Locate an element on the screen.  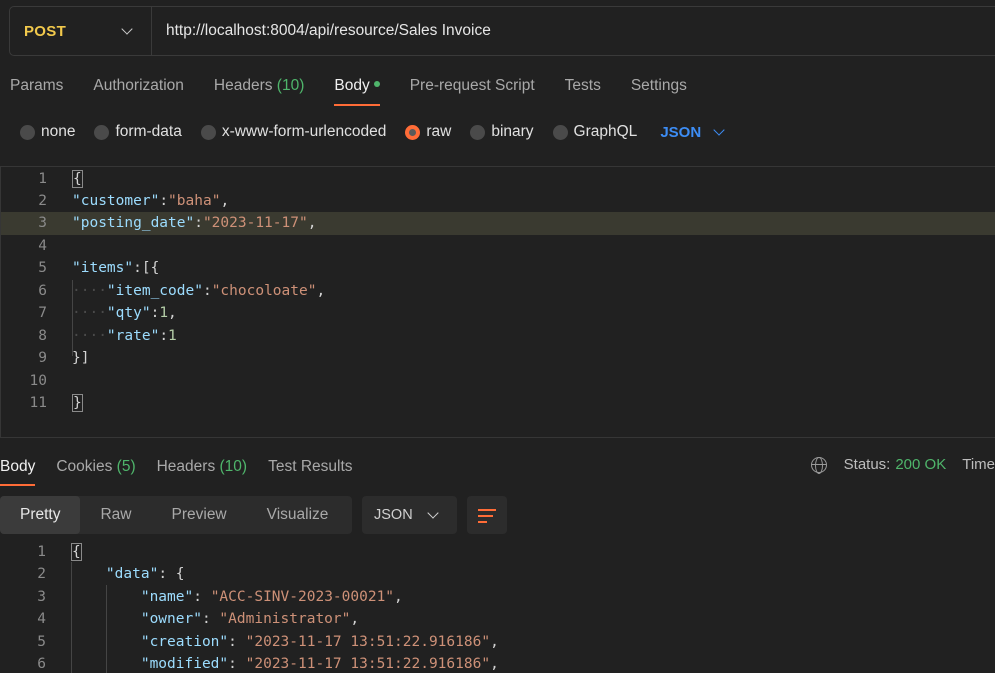
tab-params: Params is located at coordinates (36, 86).